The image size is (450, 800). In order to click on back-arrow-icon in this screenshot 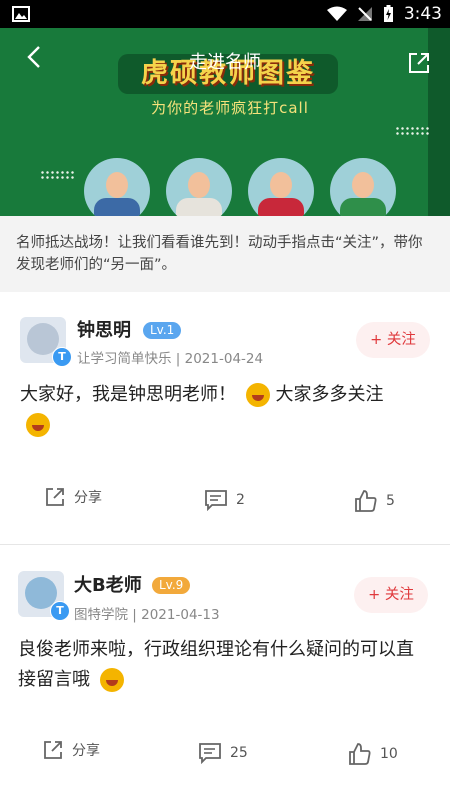, I will do `click(35, 57)`.